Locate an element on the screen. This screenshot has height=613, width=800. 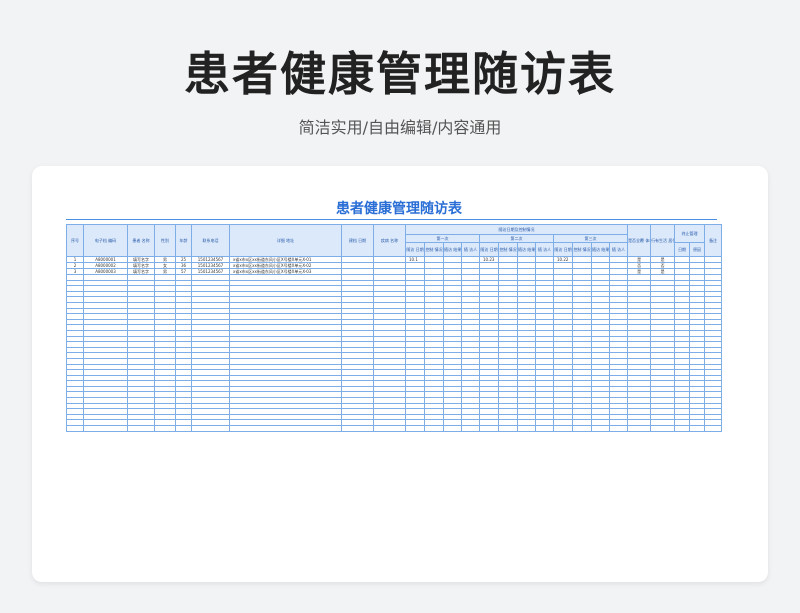
cell-end-date is located at coordinates (682, 428).